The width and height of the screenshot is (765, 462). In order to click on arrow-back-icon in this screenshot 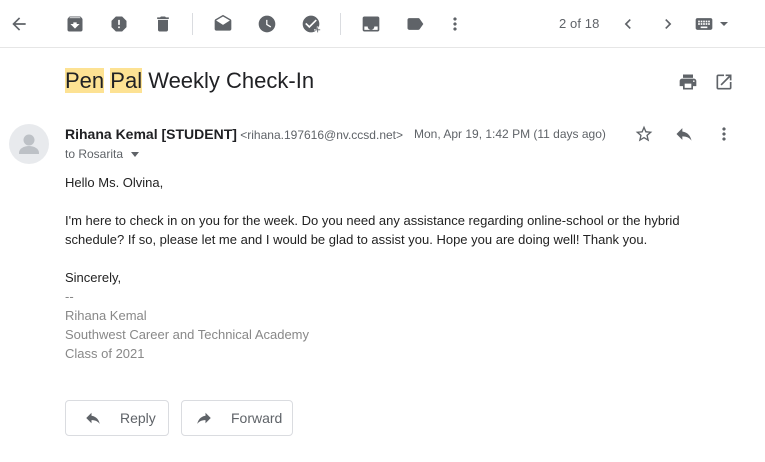, I will do `click(19, 24)`.